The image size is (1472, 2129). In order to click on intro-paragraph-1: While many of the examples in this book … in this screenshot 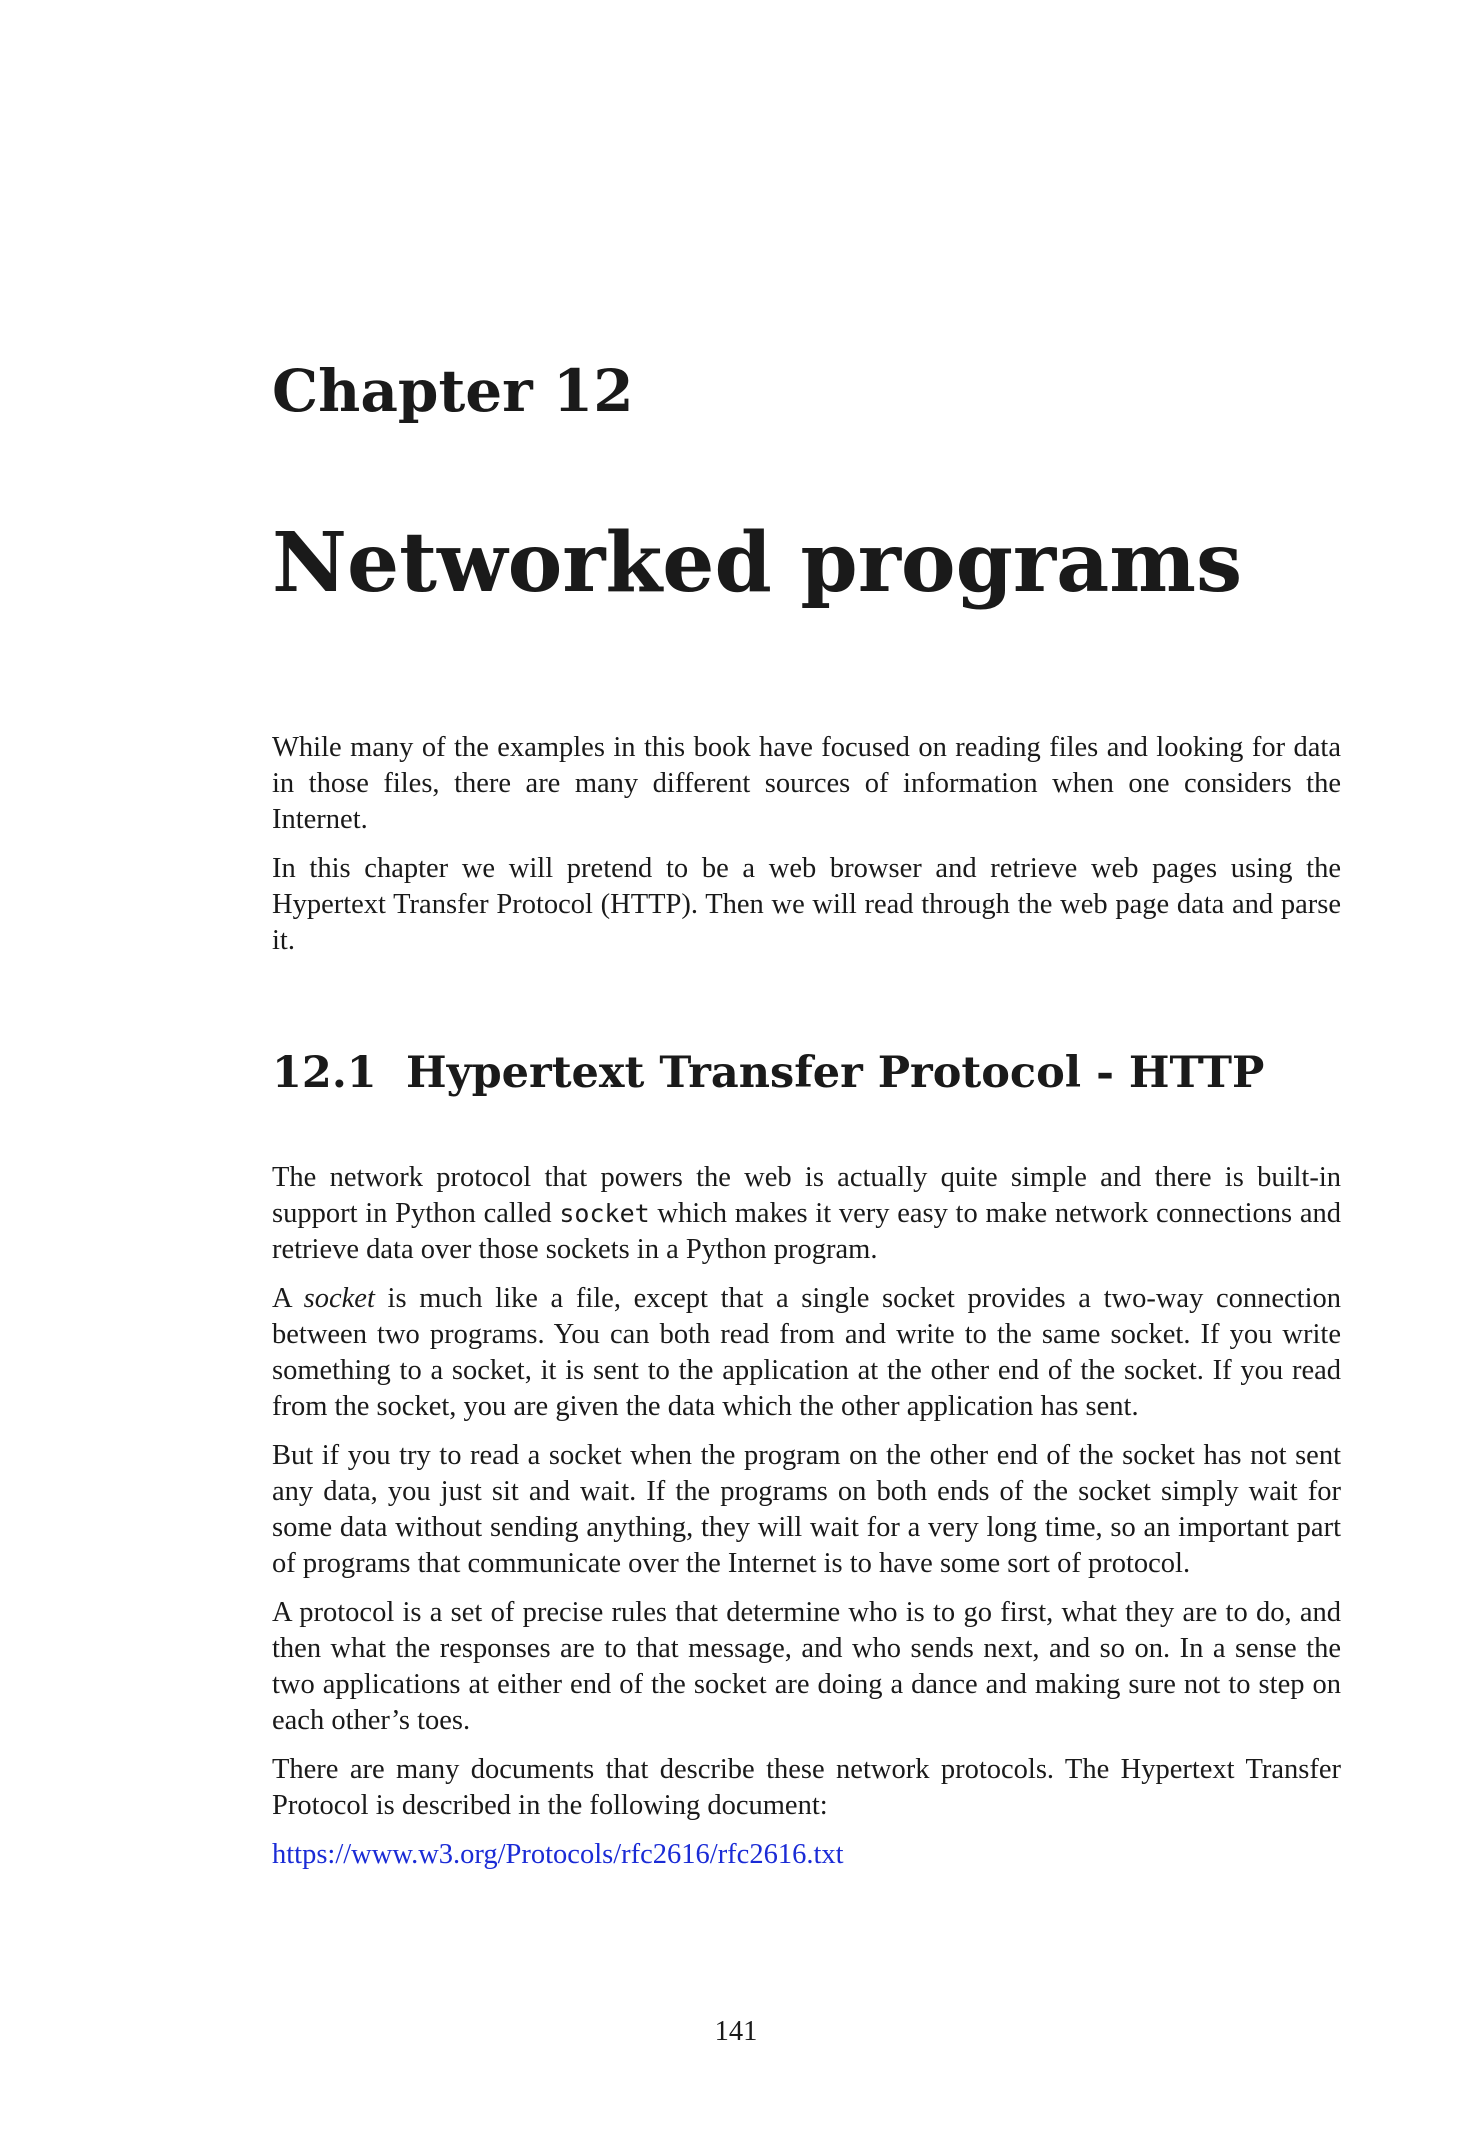, I will do `click(806, 783)`.